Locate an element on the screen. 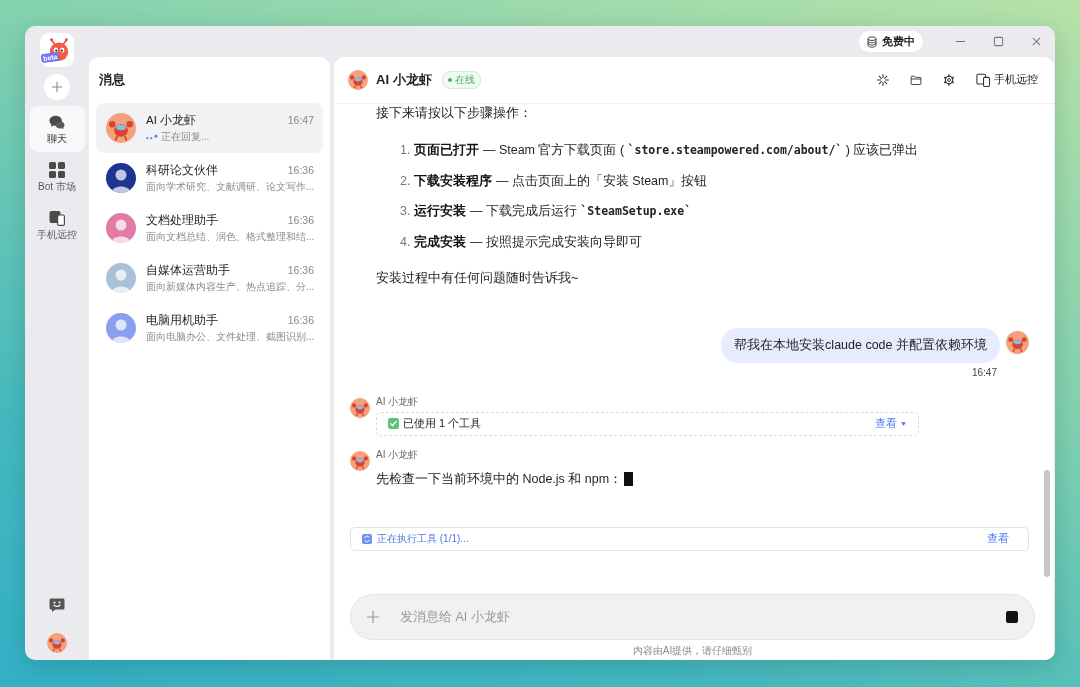 The image size is (1080, 687). conversation-name: 自媒体运营助手 is located at coordinates (188, 270).